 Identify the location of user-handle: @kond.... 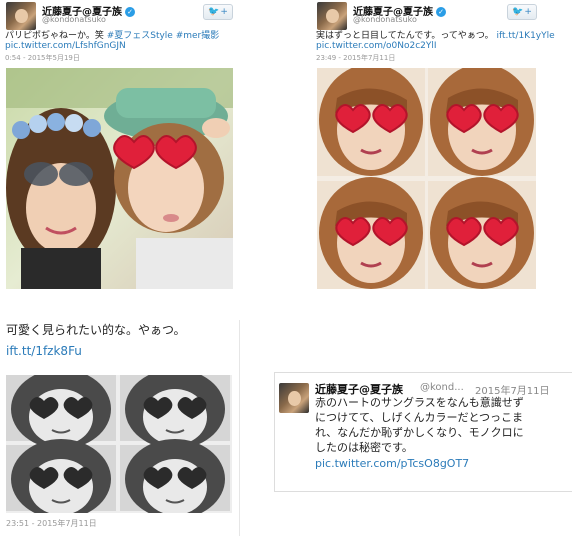
(442, 387).